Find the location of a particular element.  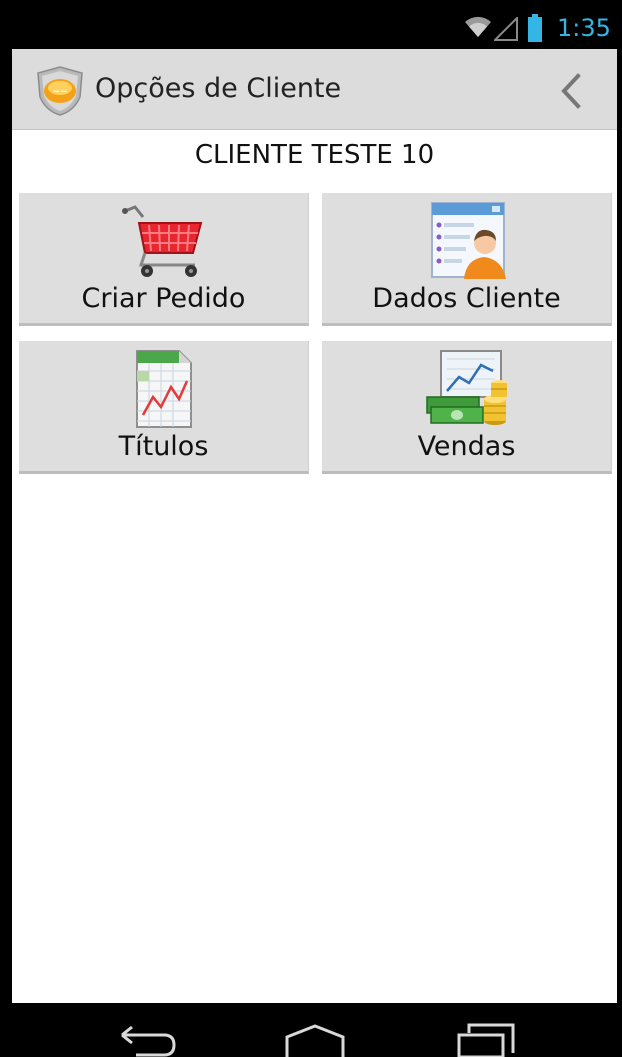

device-frame-top is located at coordinates (311, 4).